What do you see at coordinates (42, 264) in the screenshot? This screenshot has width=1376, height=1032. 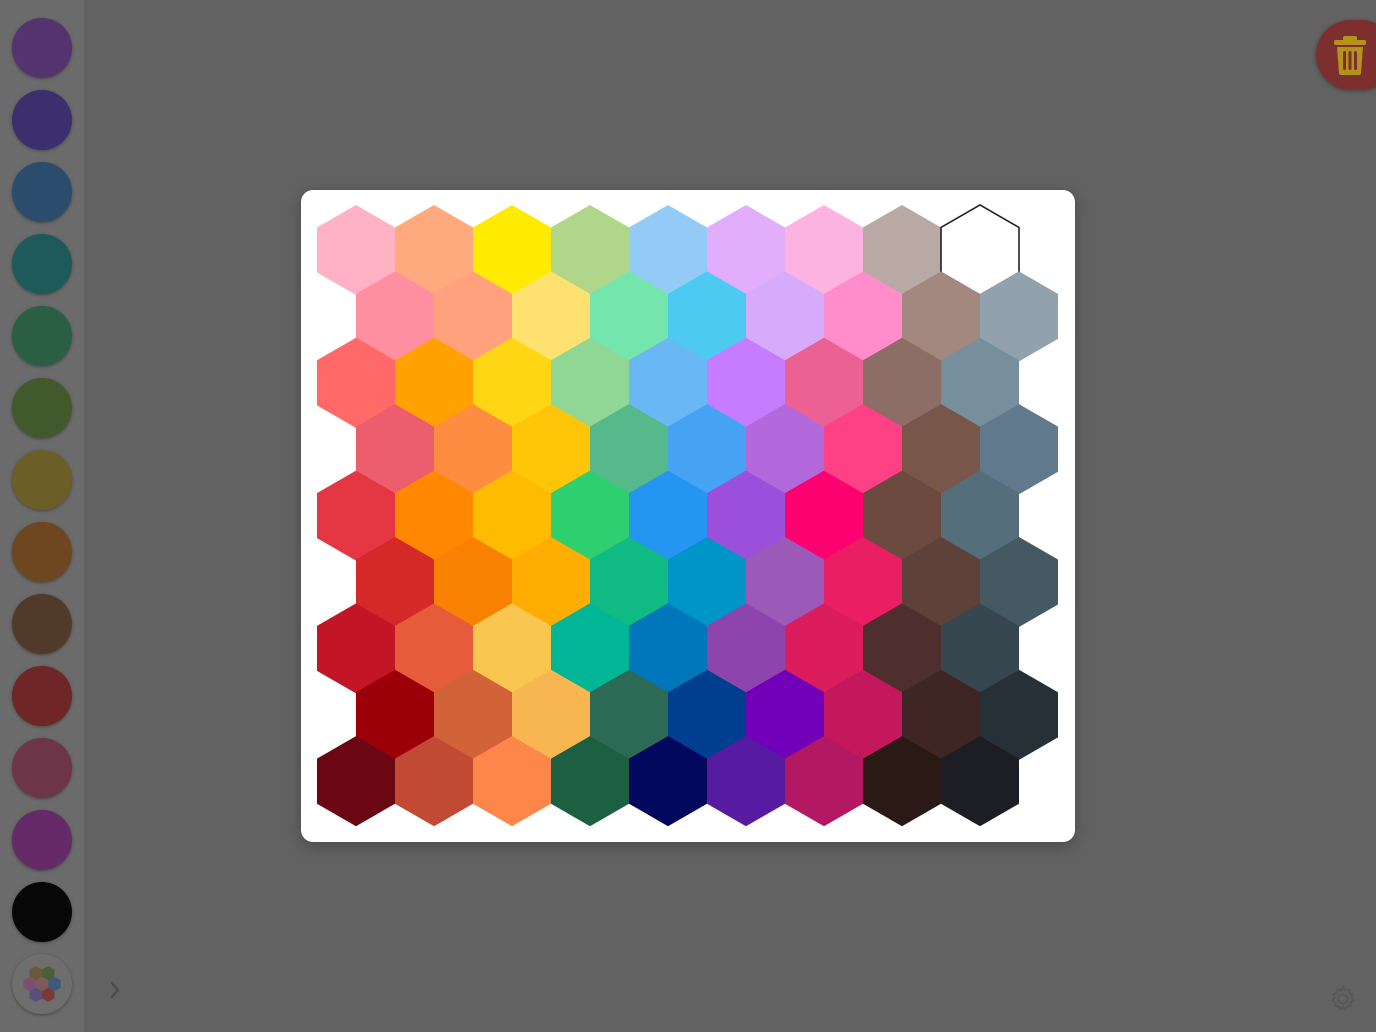 I see `swatch-teal` at bounding box center [42, 264].